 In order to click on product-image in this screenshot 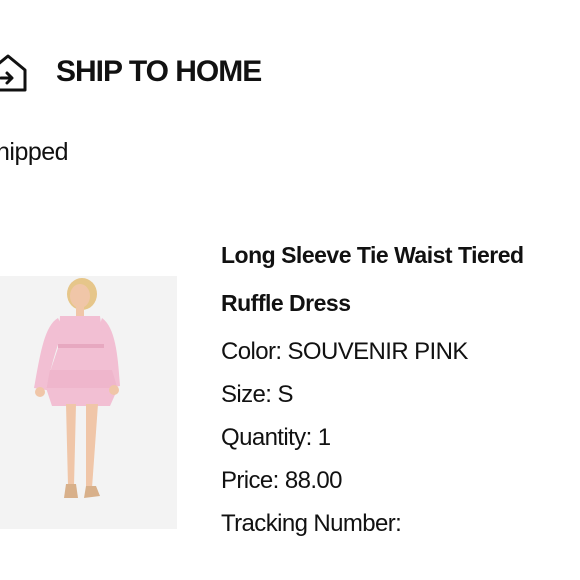, I will do `click(88, 402)`.